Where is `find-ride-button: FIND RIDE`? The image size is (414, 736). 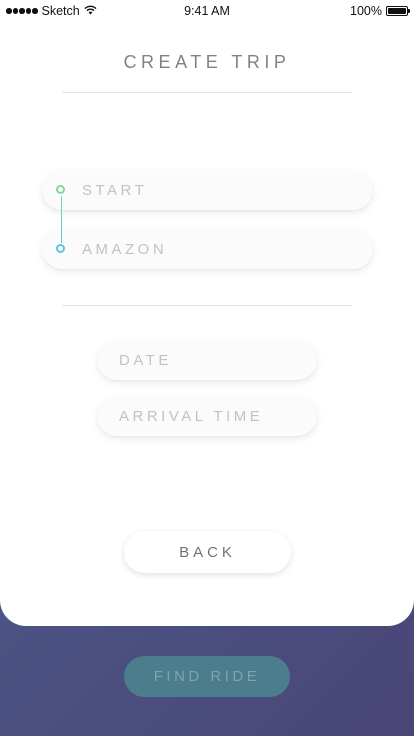
find-ride-button: FIND RIDE is located at coordinates (207, 676).